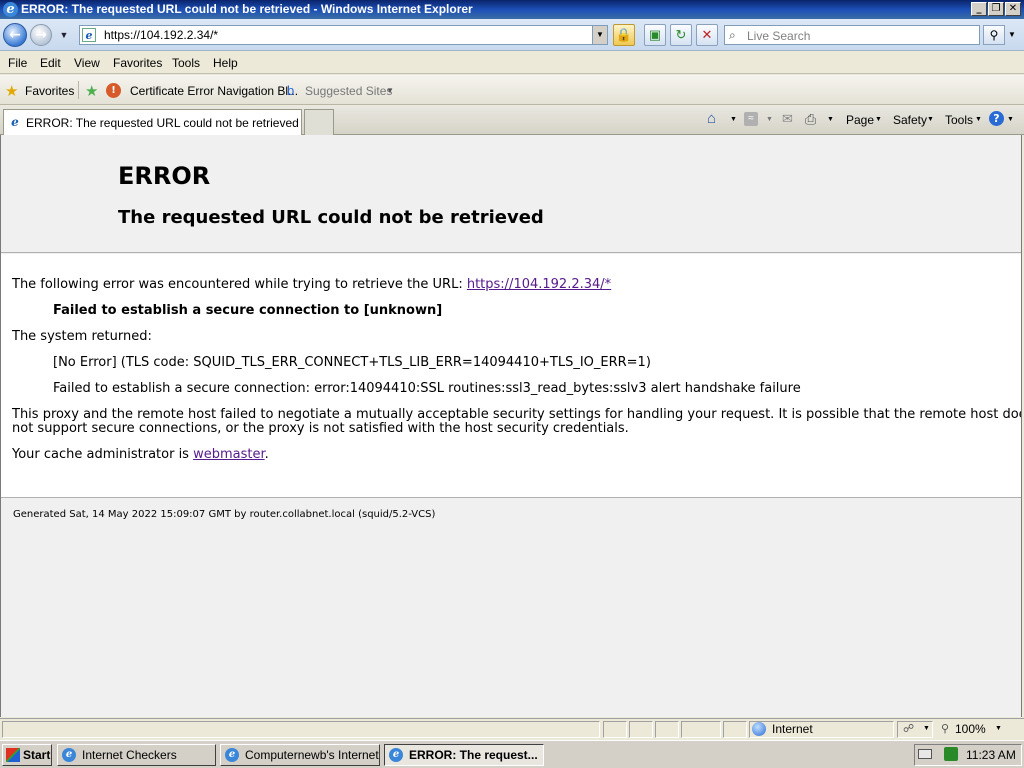 The height and width of the screenshot is (768, 1024). I want to click on security-zone-pane, so click(821, 729).